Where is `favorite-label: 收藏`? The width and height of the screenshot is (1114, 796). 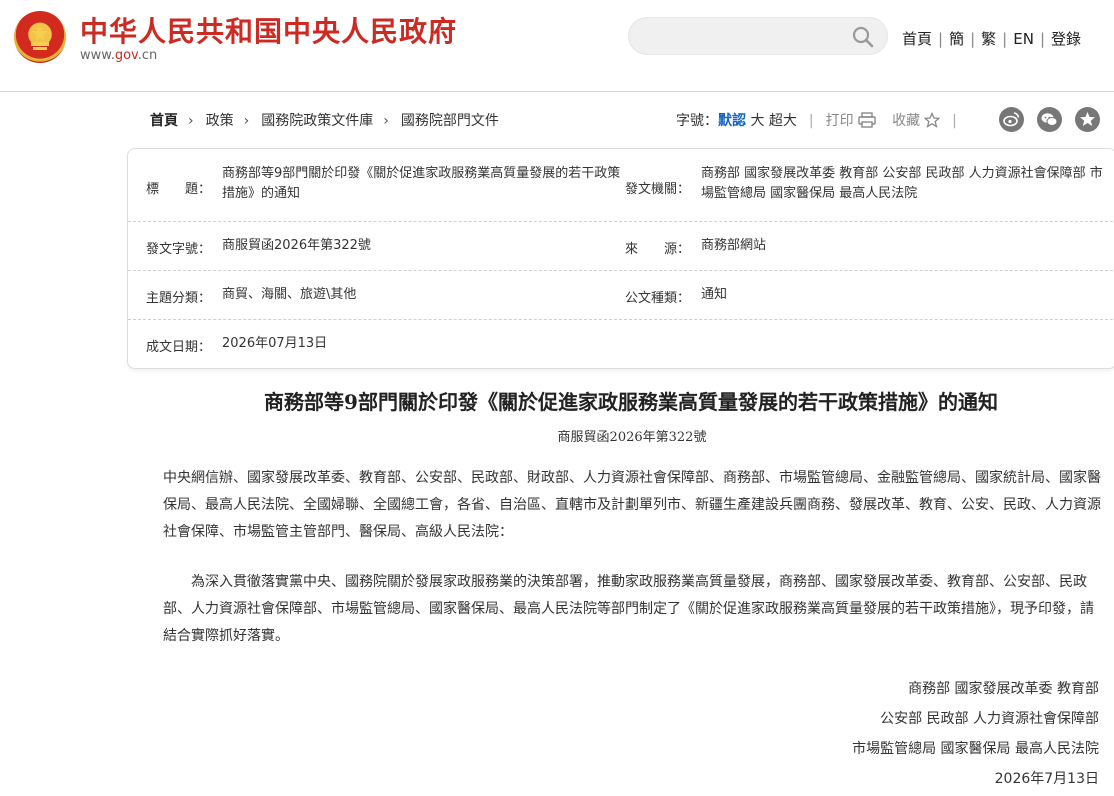
favorite-label: 收藏 is located at coordinates (906, 121).